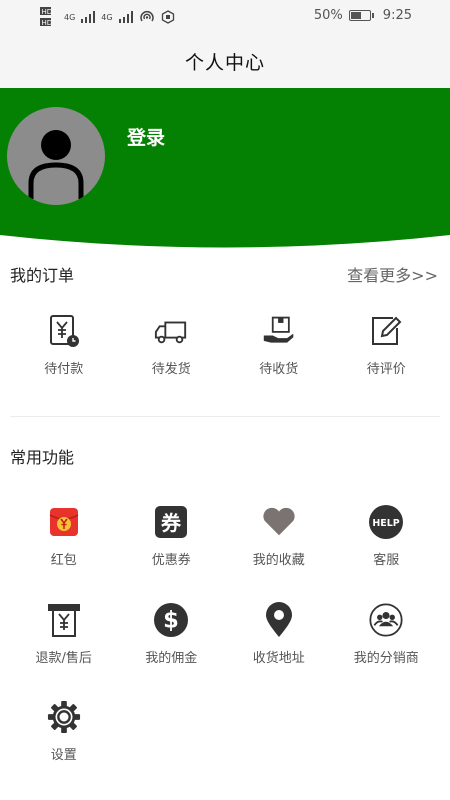  What do you see at coordinates (328, 15) in the screenshot?
I see `battery-percent: 50%` at bounding box center [328, 15].